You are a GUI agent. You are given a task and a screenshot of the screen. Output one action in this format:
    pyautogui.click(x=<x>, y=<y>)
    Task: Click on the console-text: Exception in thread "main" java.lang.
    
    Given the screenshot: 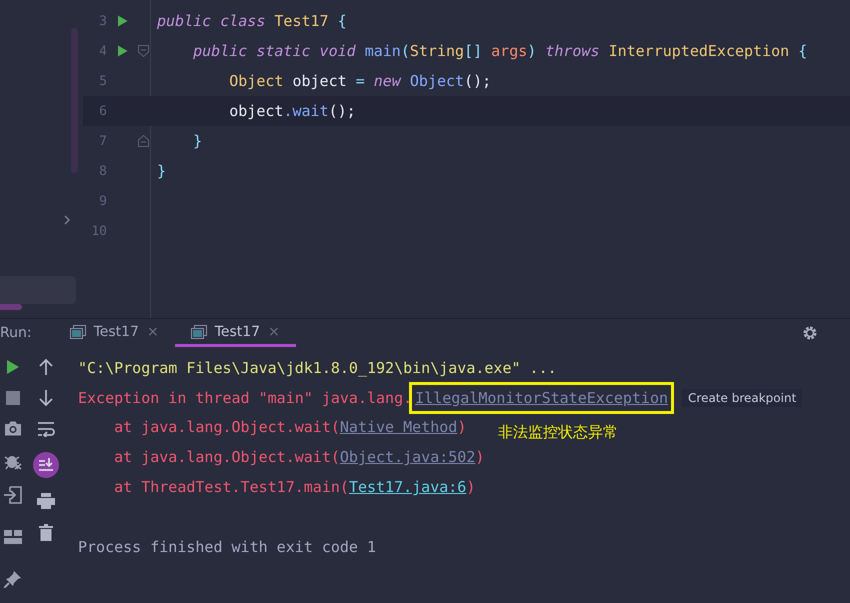 What is the action you would take?
    pyautogui.click(x=245, y=397)
    